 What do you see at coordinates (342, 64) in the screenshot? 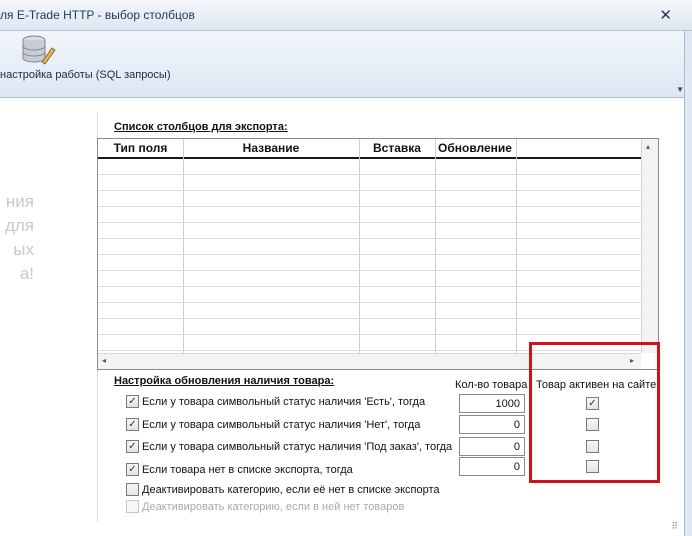
I see `ribbon: настройка работы (SQL запросы) ▼` at bounding box center [342, 64].